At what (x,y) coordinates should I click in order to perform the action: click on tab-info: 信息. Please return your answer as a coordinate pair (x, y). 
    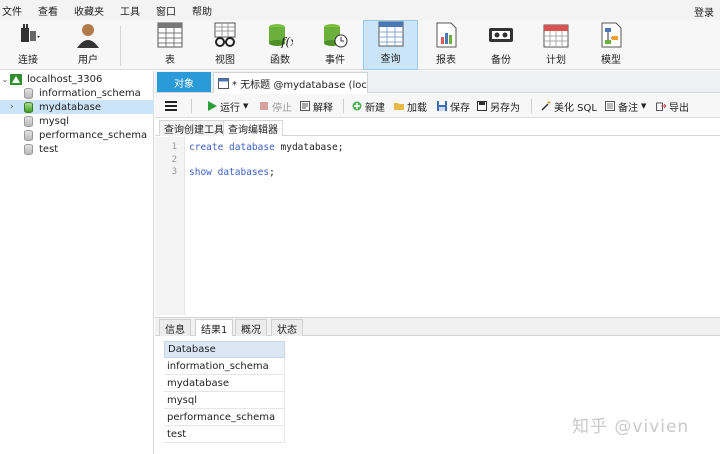
    Looking at the image, I should click on (175, 327).